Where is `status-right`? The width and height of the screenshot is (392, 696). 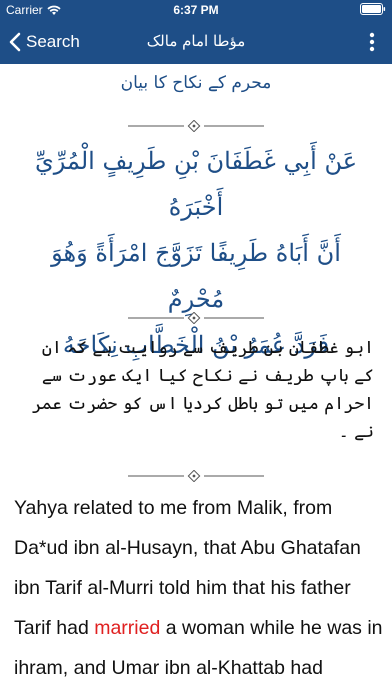
status-right is located at coordinates (373, 9).